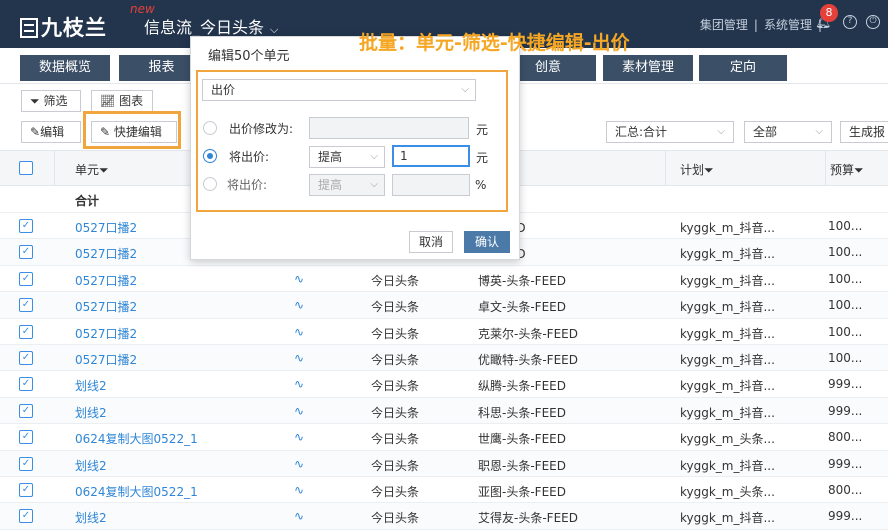 The height and width of the screenshot is (530, 888). What do you see at coordinates (487, 242) in the screenshot?
I see `confirm-button: 确认` at bounding box center [487, 242].